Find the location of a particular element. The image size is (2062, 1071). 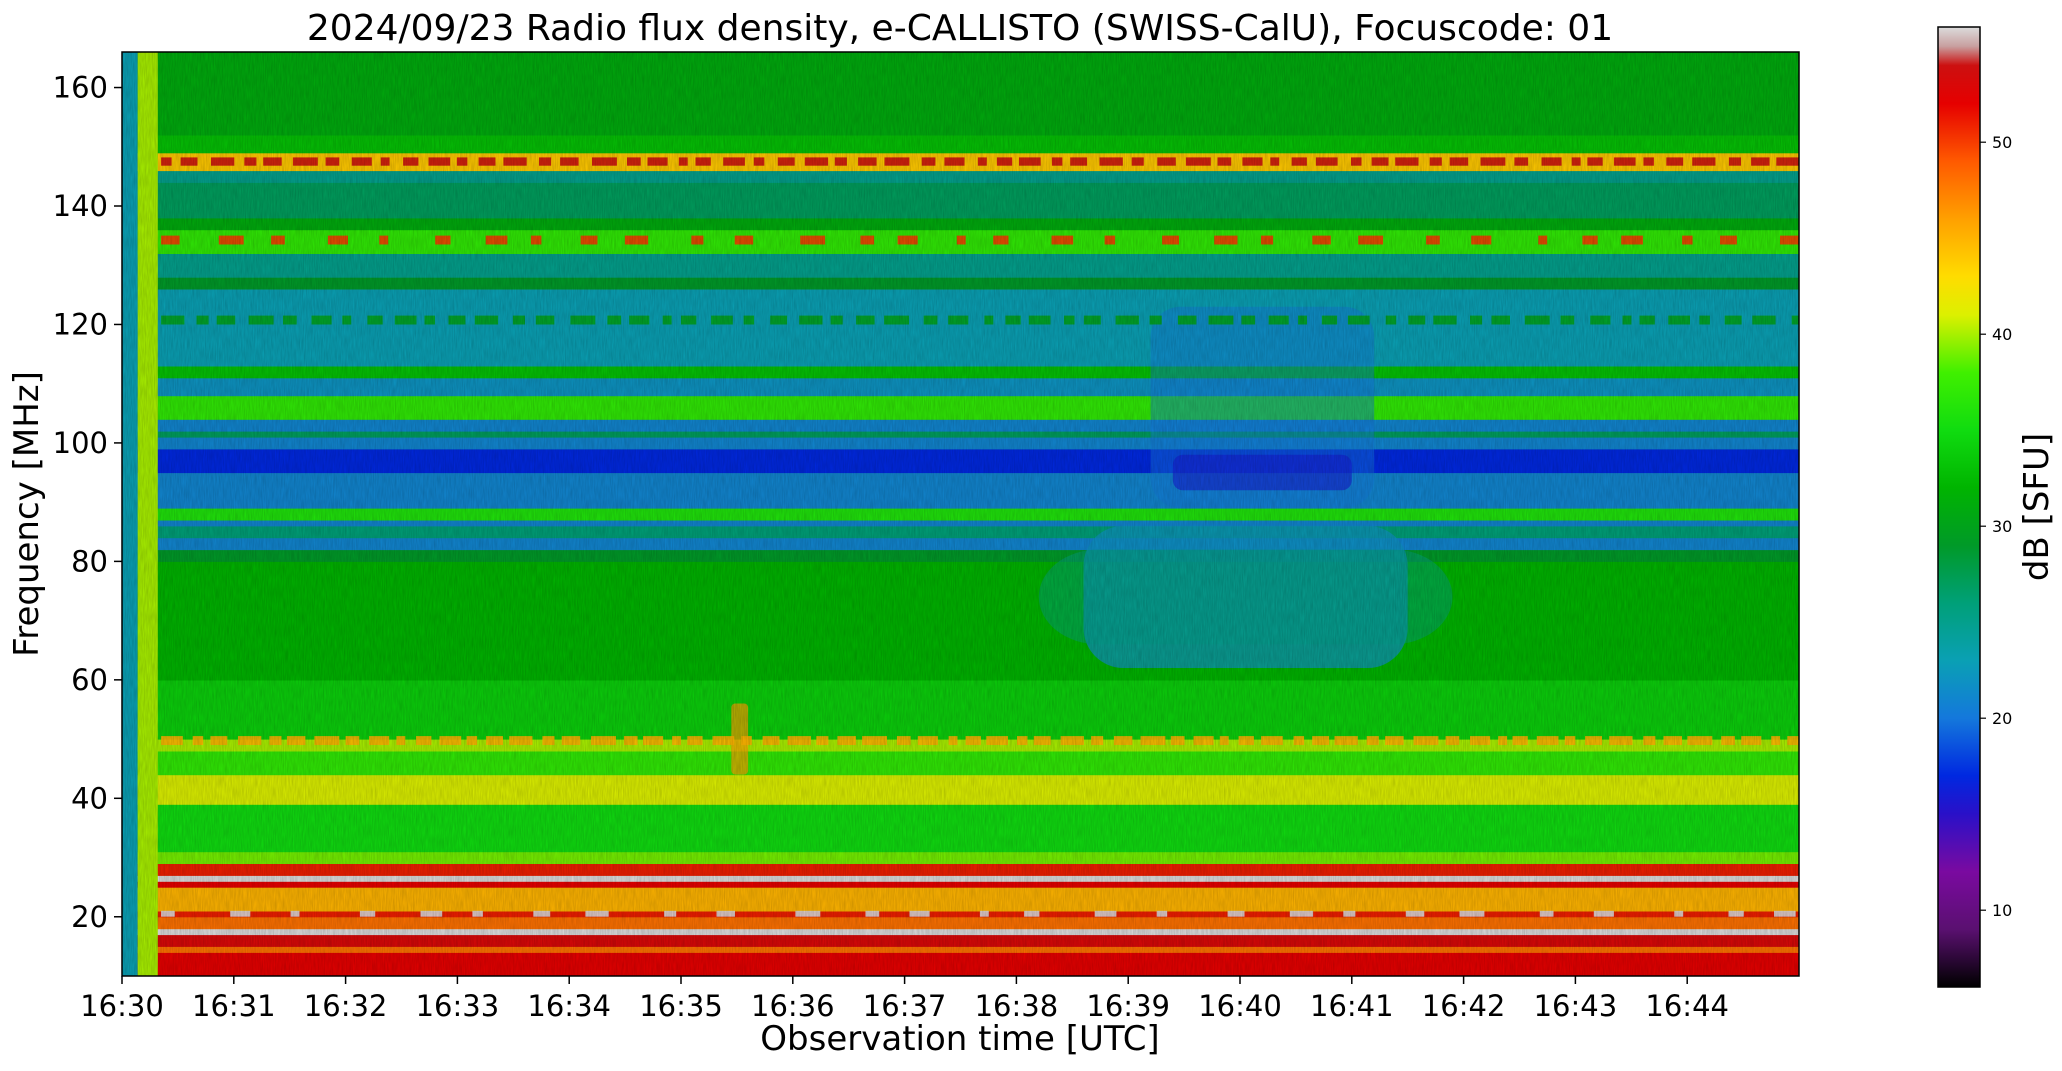

colorbar-tick-label: 10 is located at coordinates (2002, 910).